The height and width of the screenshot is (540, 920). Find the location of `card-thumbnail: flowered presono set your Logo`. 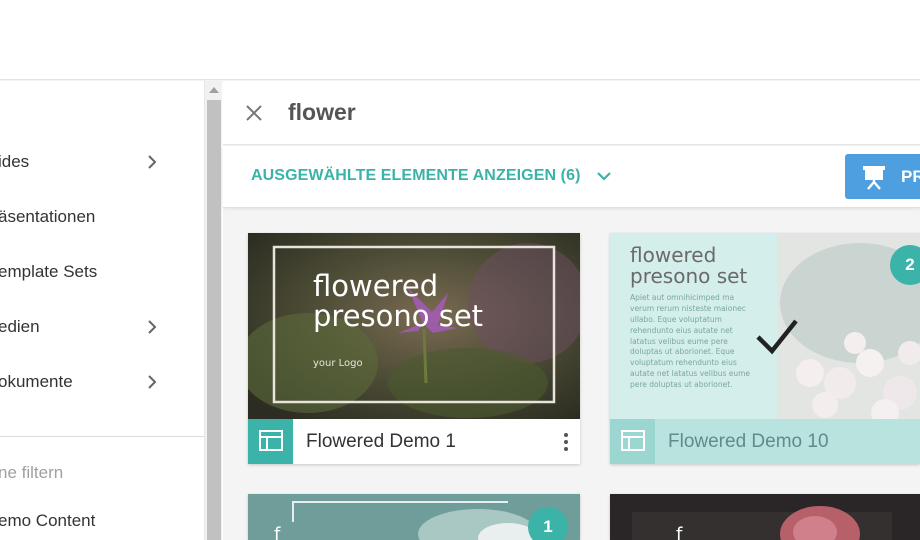

card-thumbnail: flowered presono set your Logo is located at coordinates (414, 326).